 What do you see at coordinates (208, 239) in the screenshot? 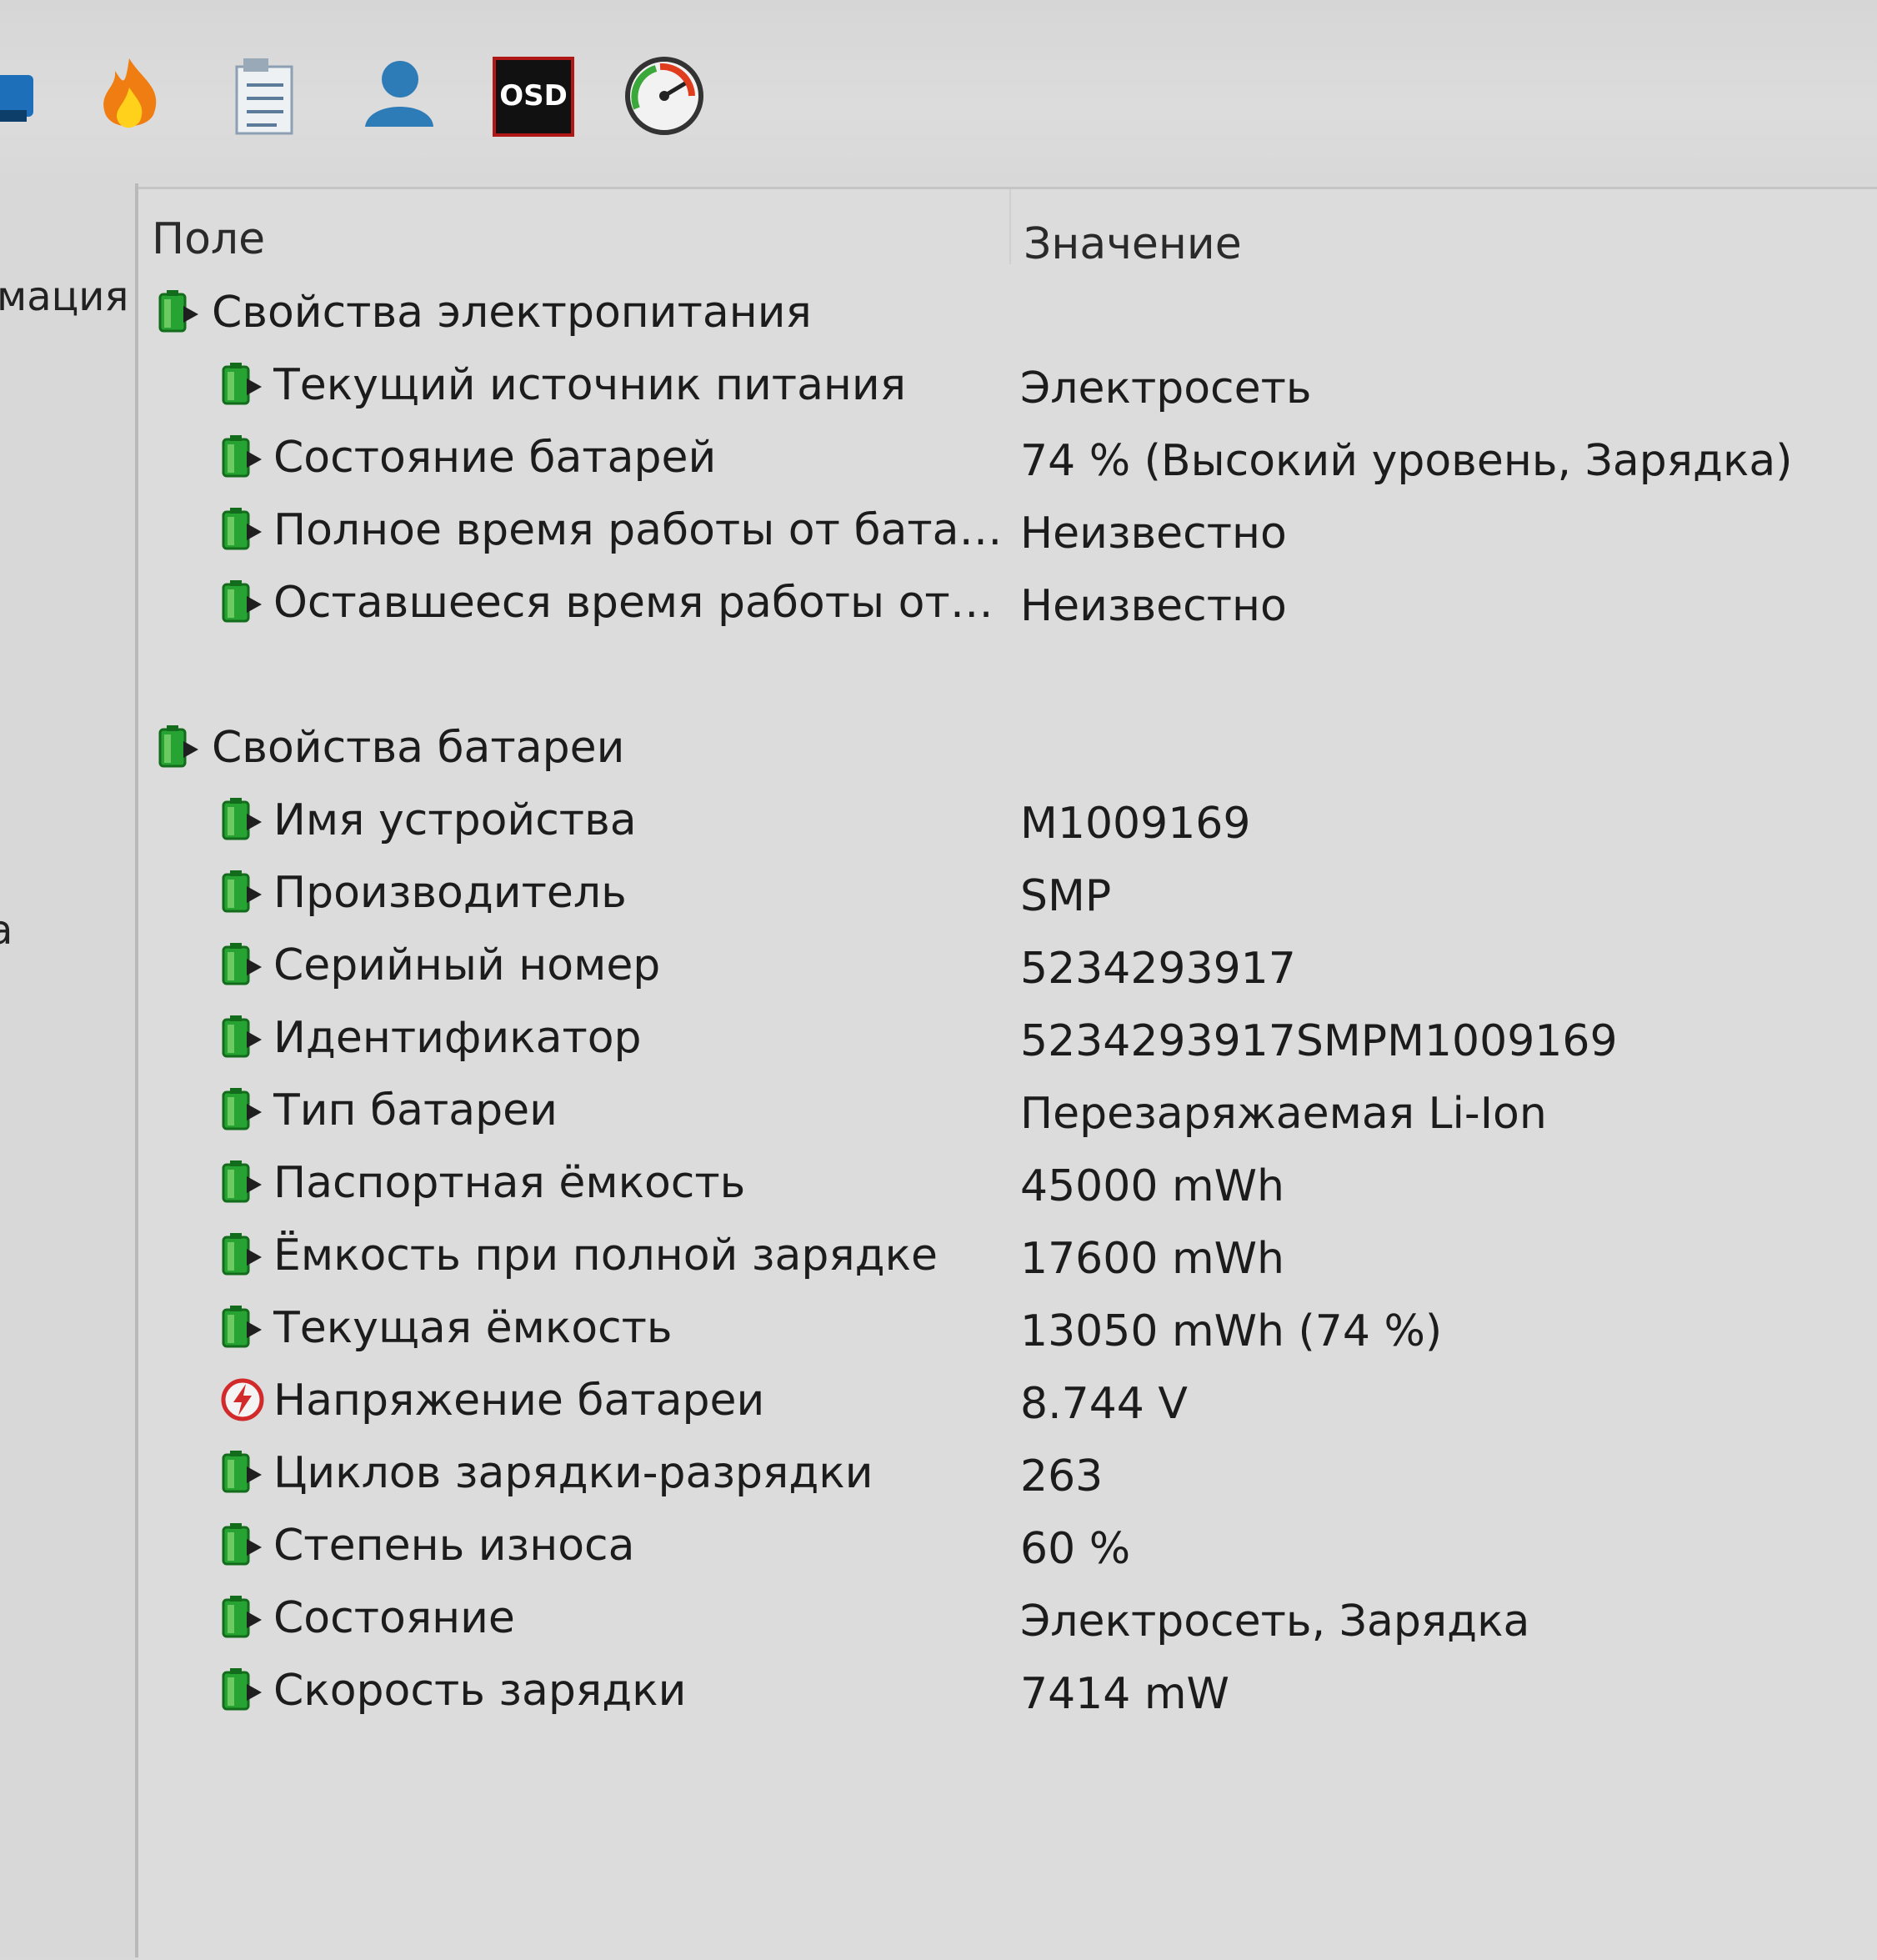
I see `column-header-field: Поле` at bounding box center [208, 239].